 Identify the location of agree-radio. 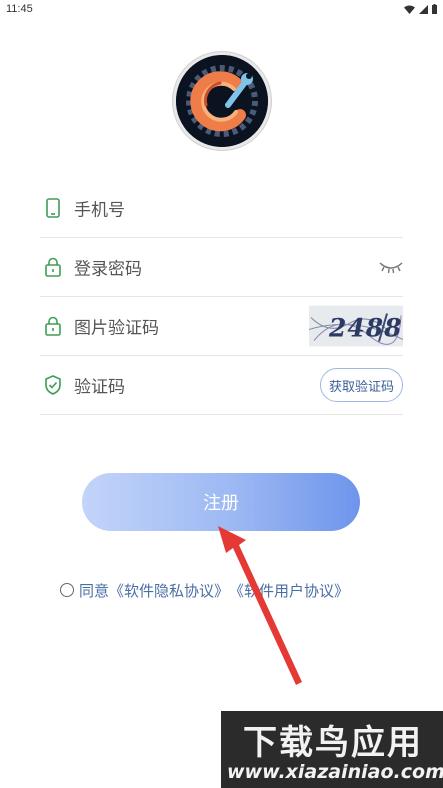
(67, 590).